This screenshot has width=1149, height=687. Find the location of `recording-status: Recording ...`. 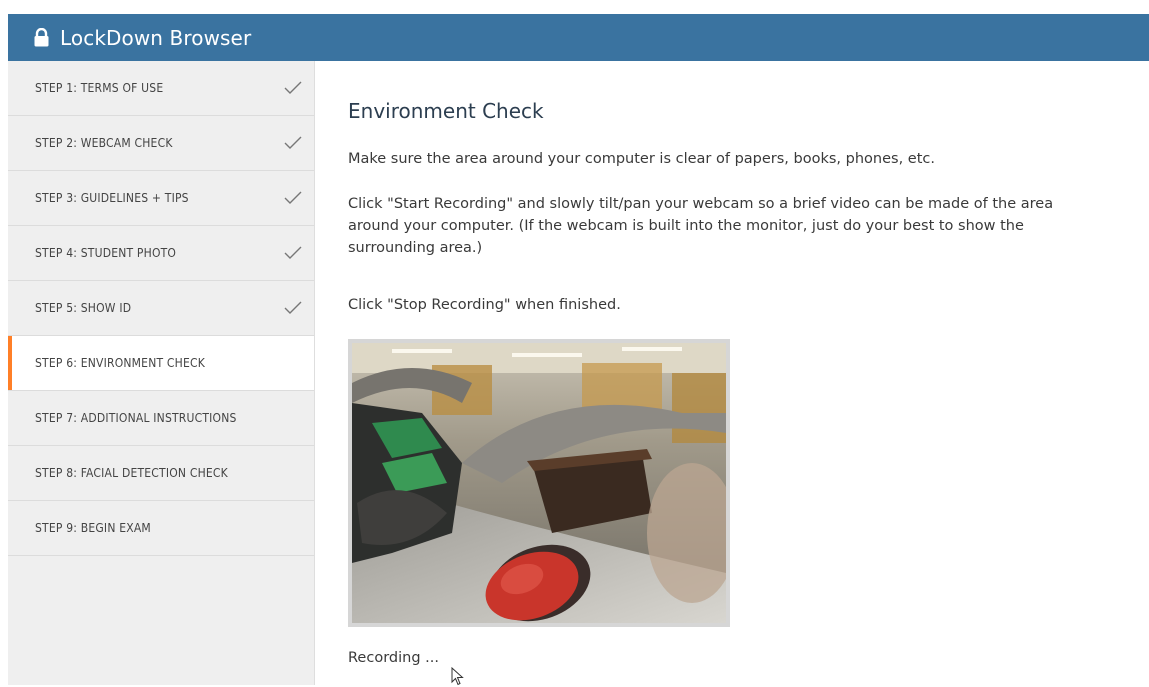

recording-status: Recording ... is located at coordinates (393, 658).